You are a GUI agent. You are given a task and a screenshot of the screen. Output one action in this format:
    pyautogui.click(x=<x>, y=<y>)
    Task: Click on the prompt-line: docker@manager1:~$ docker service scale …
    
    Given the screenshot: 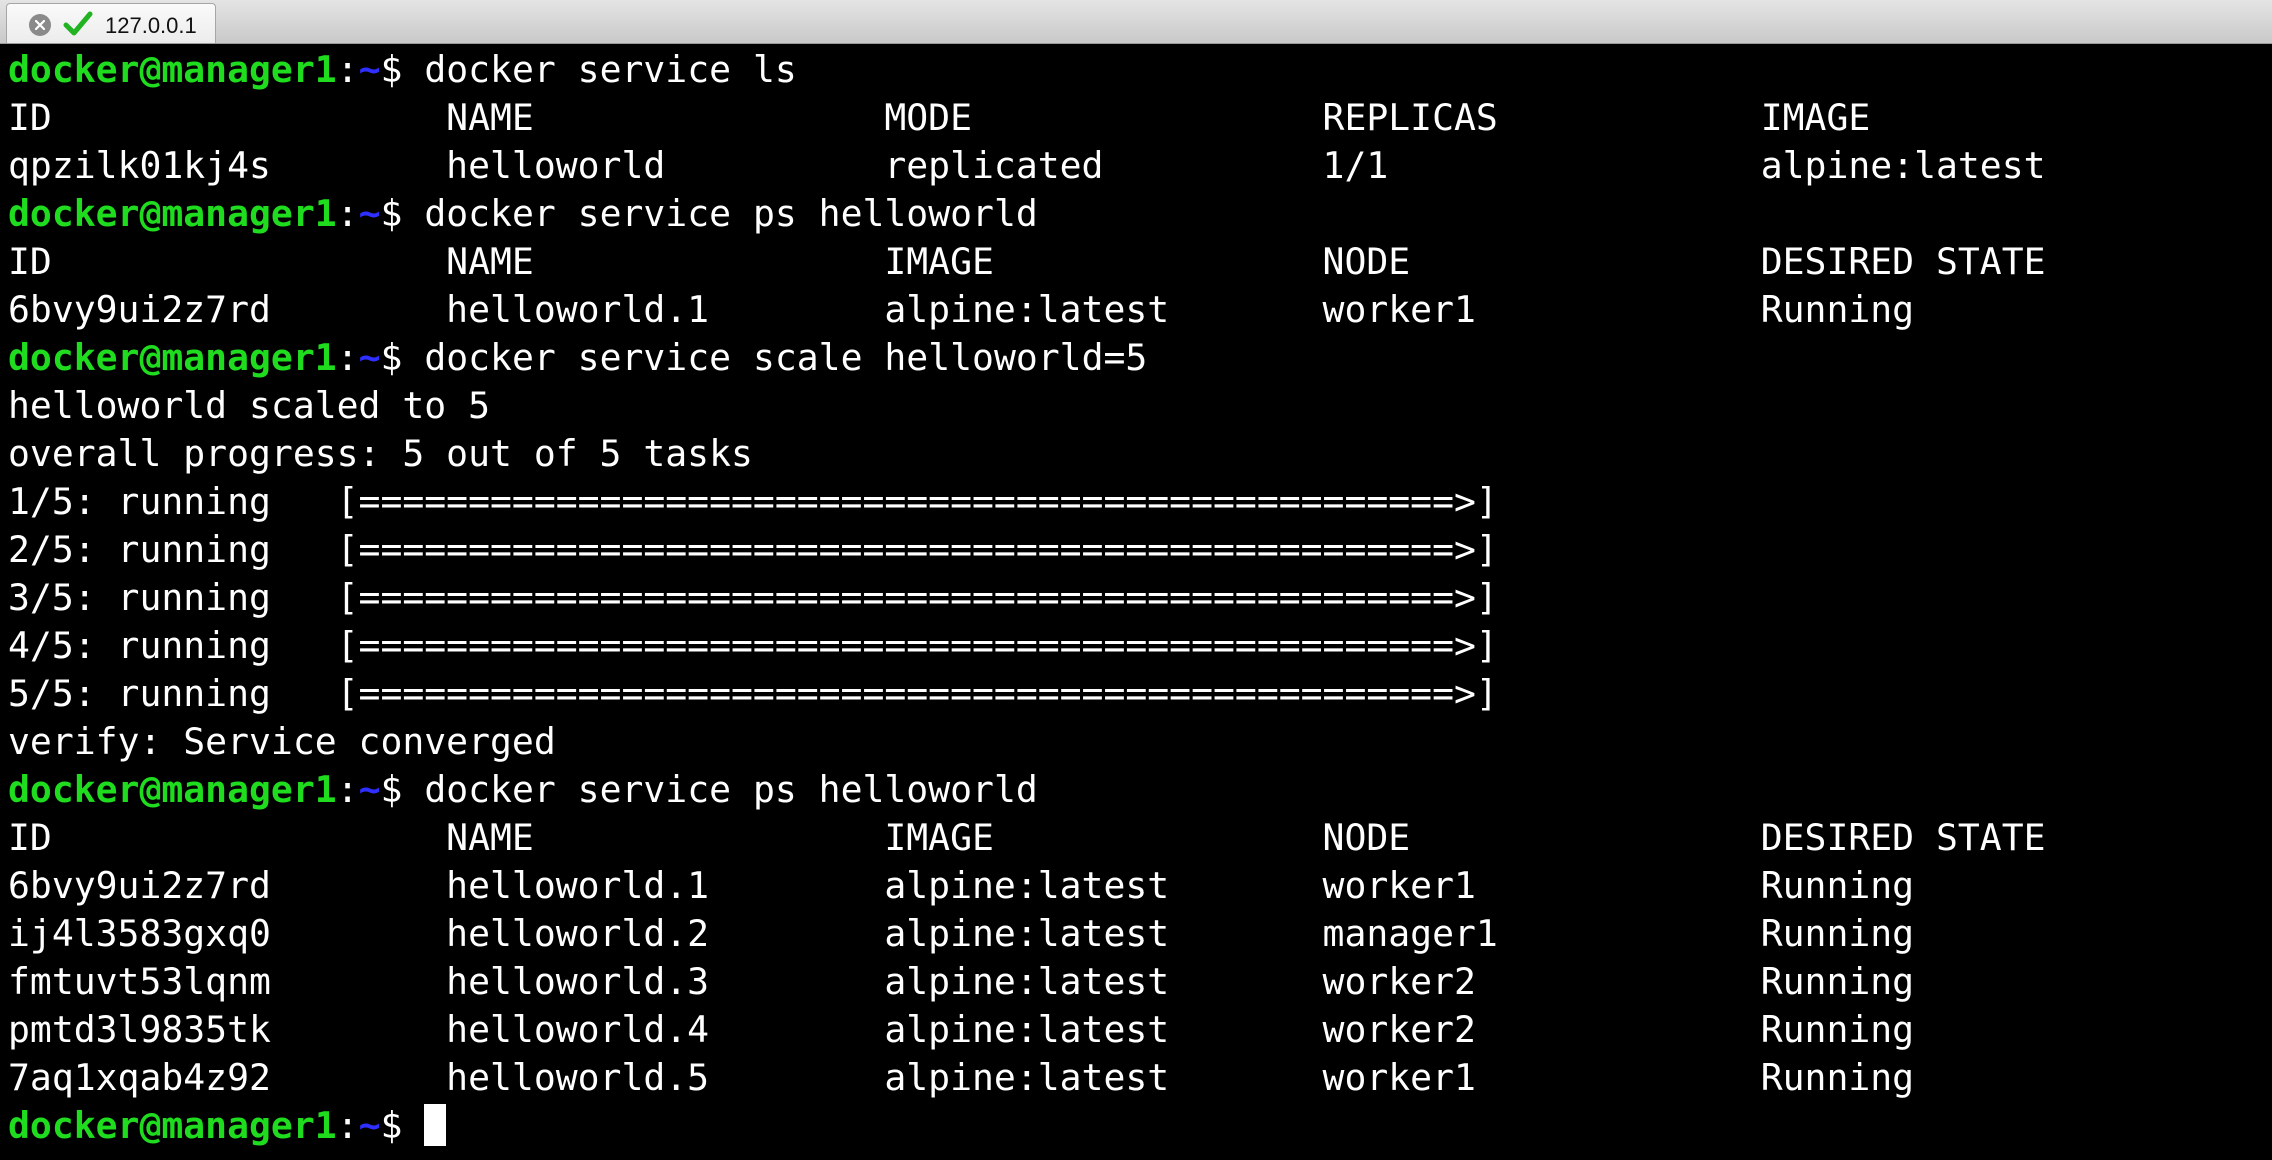 What is the action you would take?
    pyautogui.click(x=1140, y=358)
    